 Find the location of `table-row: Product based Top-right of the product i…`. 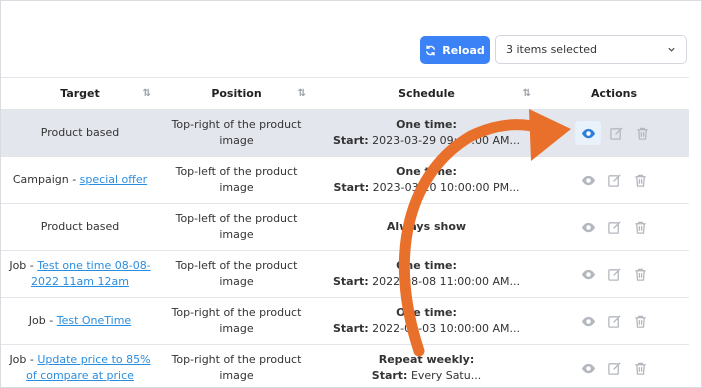

table-row: Product based Top-right of the product i… is located at coordinates (345, 133).